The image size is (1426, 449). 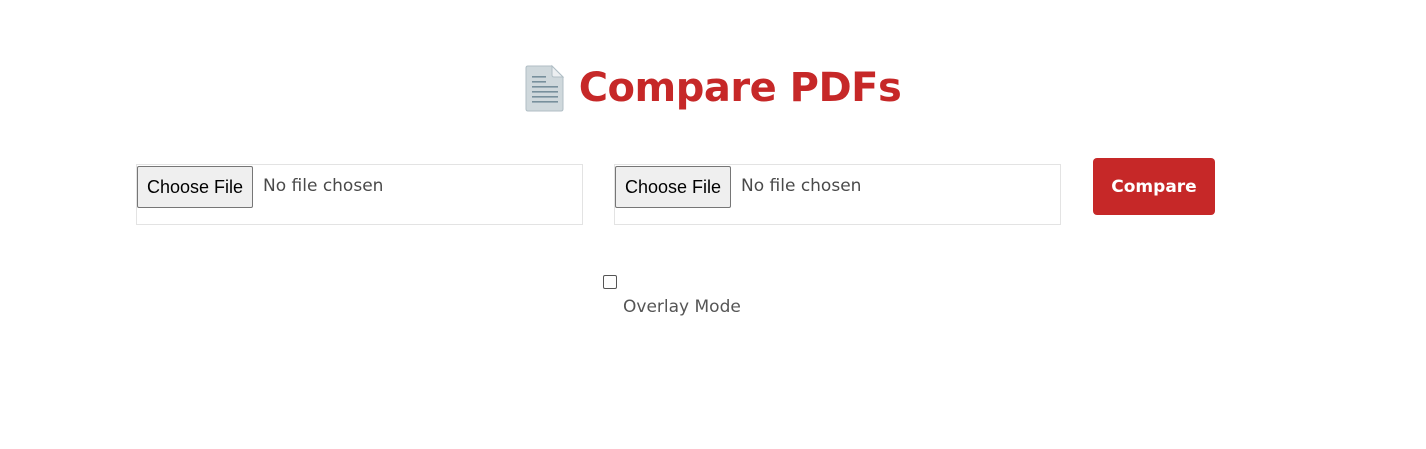 I want to click on file-input-1: Choose File No file chosen, so click(x=359, y=194).